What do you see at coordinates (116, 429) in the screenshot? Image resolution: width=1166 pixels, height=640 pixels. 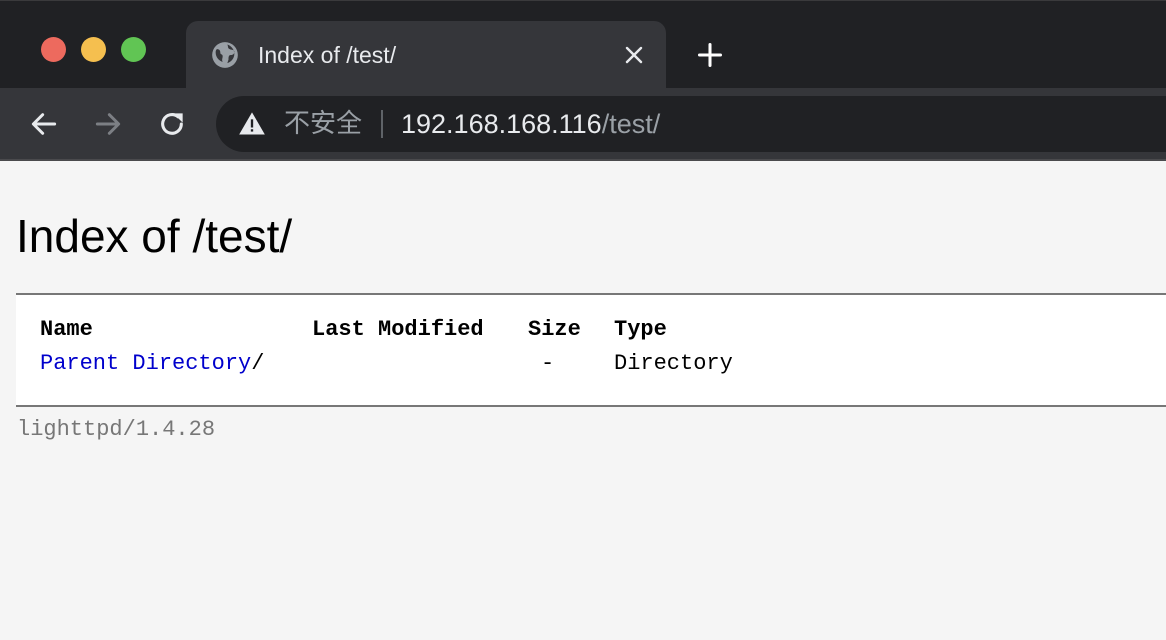 I see `server-footer: lighttpd/1.4.28` at bounding box center [116, 429].